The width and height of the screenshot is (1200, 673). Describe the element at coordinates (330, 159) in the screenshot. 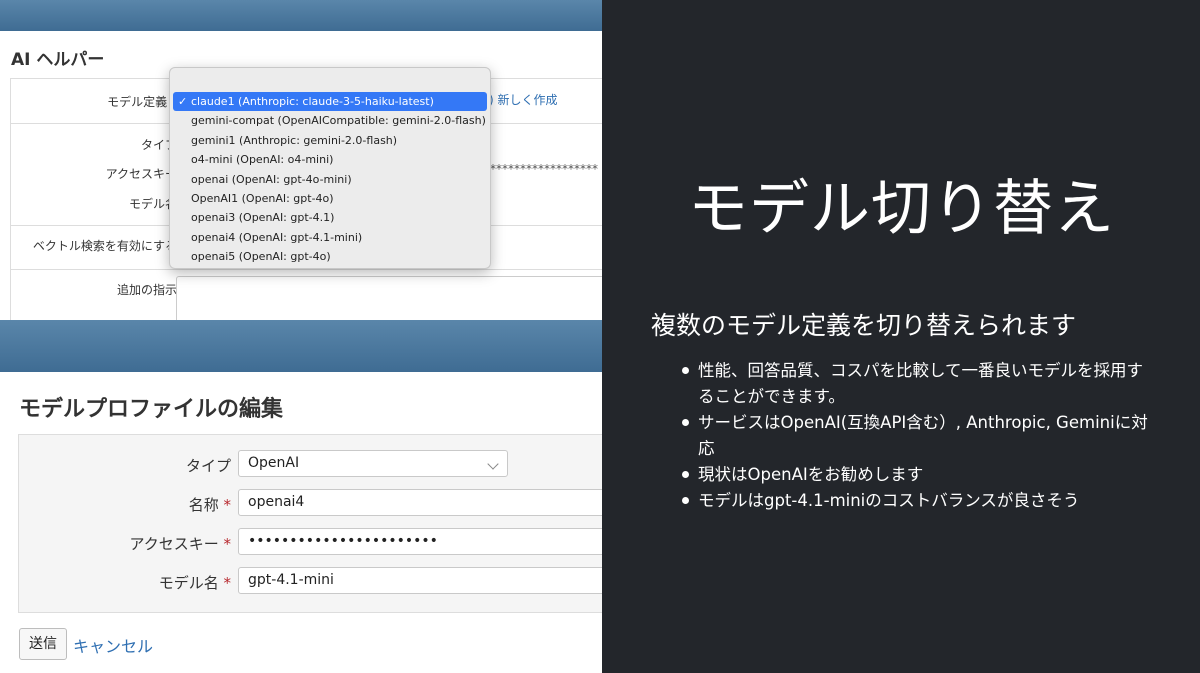

I see `dropdown-option: o4-mini (OpenAI: o4-mini)` at that location.